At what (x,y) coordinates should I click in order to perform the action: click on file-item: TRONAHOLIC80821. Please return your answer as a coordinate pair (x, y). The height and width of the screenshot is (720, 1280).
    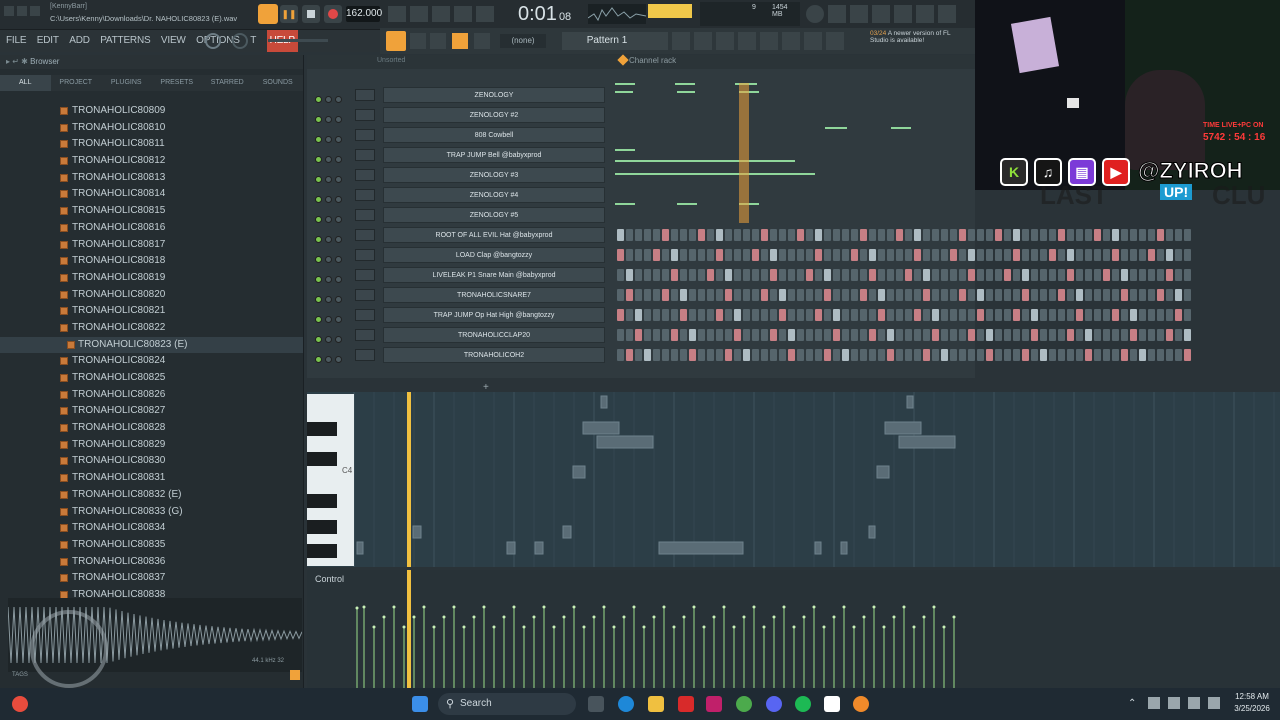
    Looking at the image, I should click on (151, 311).